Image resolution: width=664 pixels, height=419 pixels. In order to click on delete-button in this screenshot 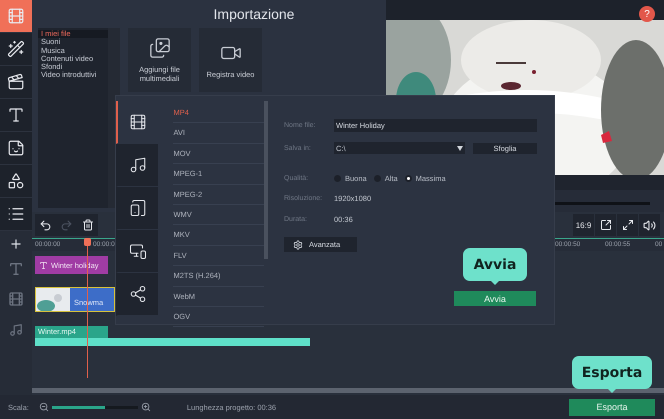, I will do `click(87, 225)`.